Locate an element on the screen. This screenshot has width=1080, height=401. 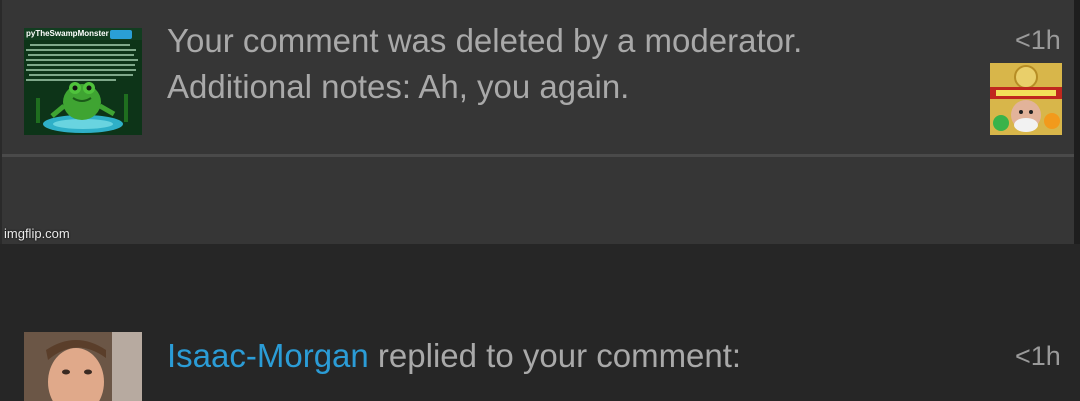
thumbnail-user-tag is located at coordinates (121, 34).